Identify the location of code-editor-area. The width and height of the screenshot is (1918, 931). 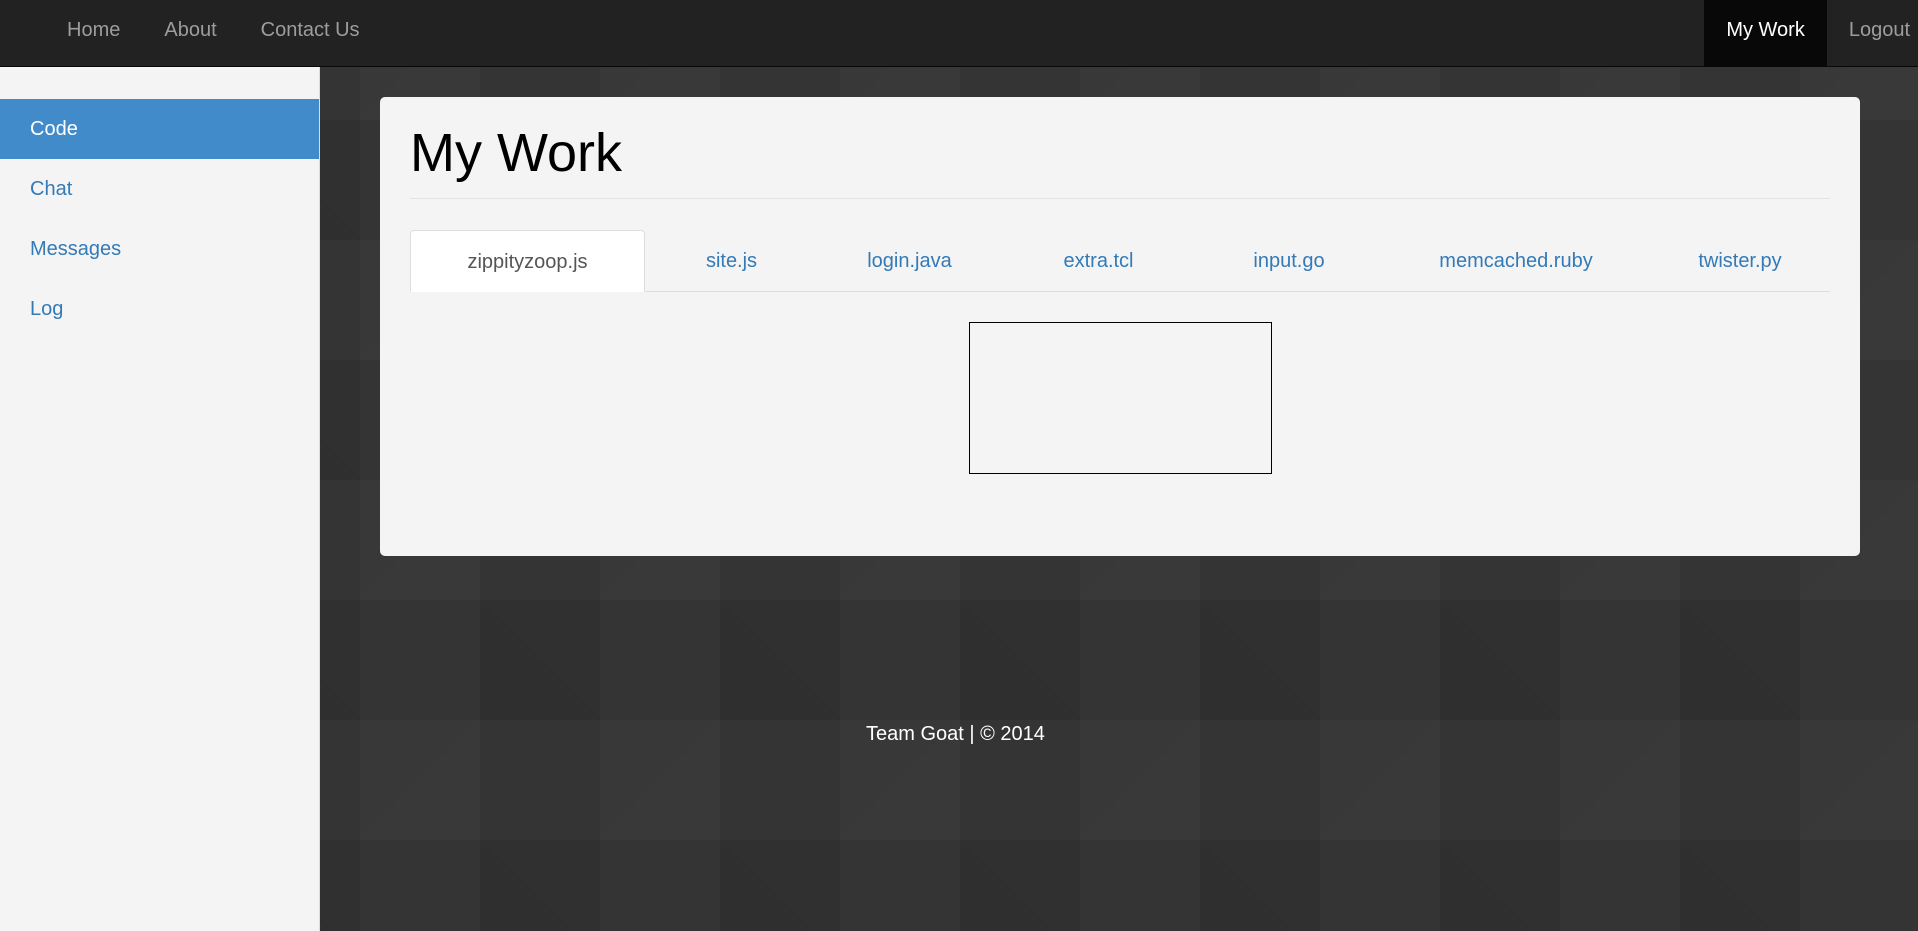
(1120, 398).